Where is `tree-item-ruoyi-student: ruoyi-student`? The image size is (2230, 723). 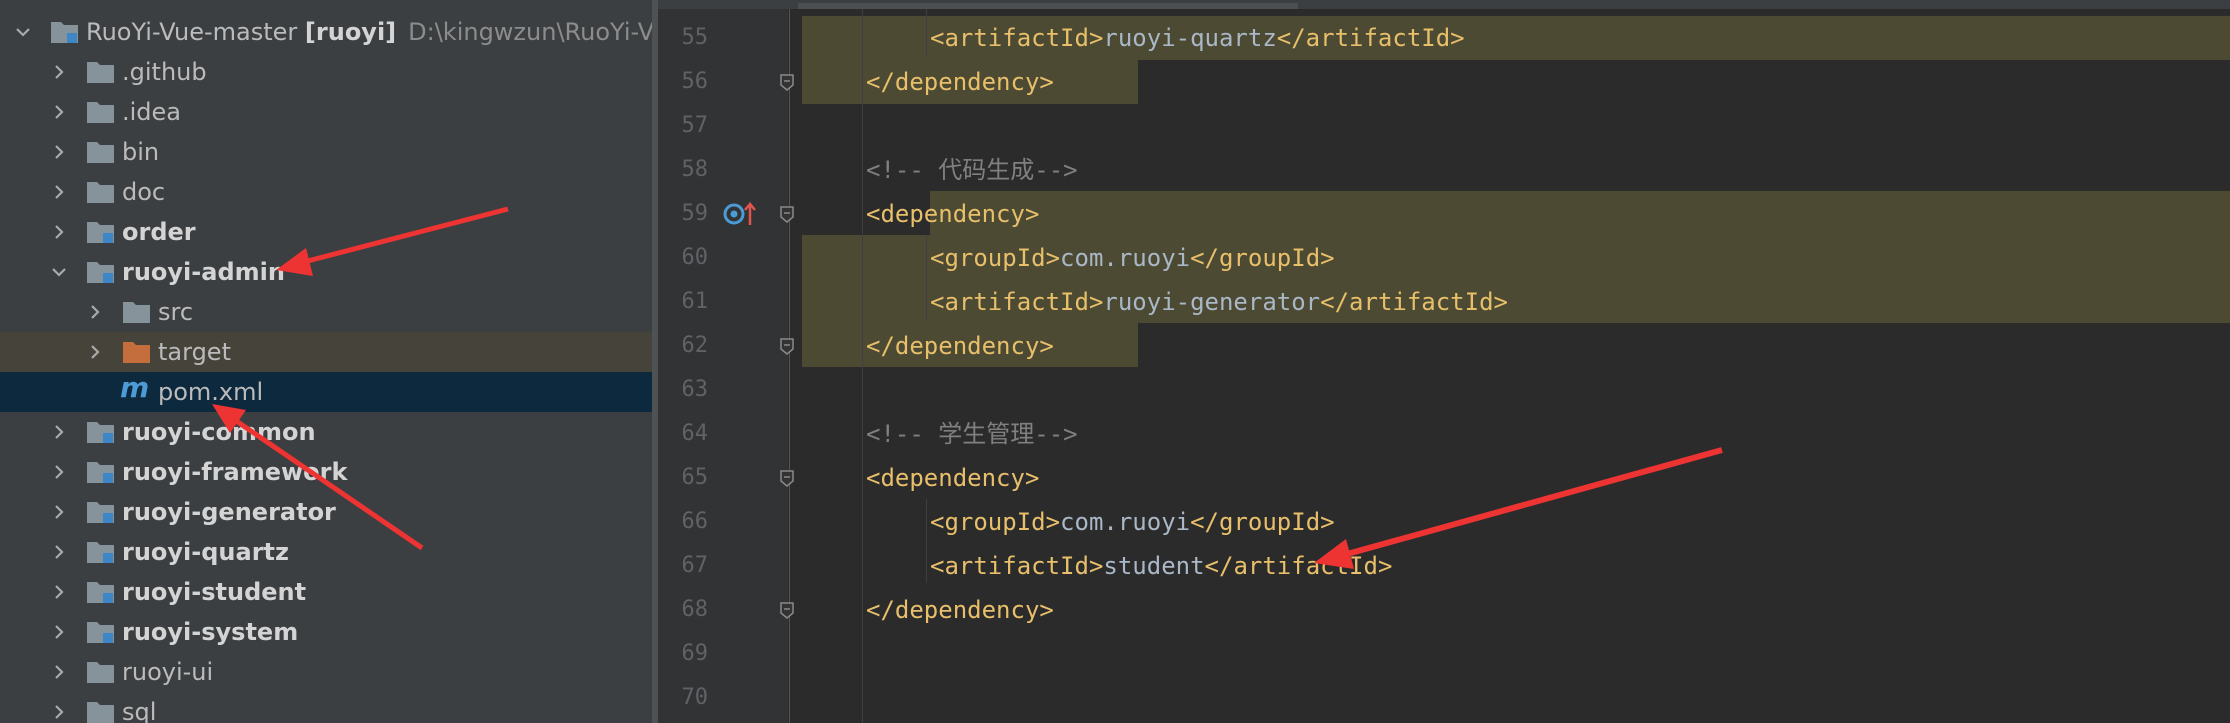
tree-item-ruoyi-student: ruoyi-student is located at coordinates (326, 592).